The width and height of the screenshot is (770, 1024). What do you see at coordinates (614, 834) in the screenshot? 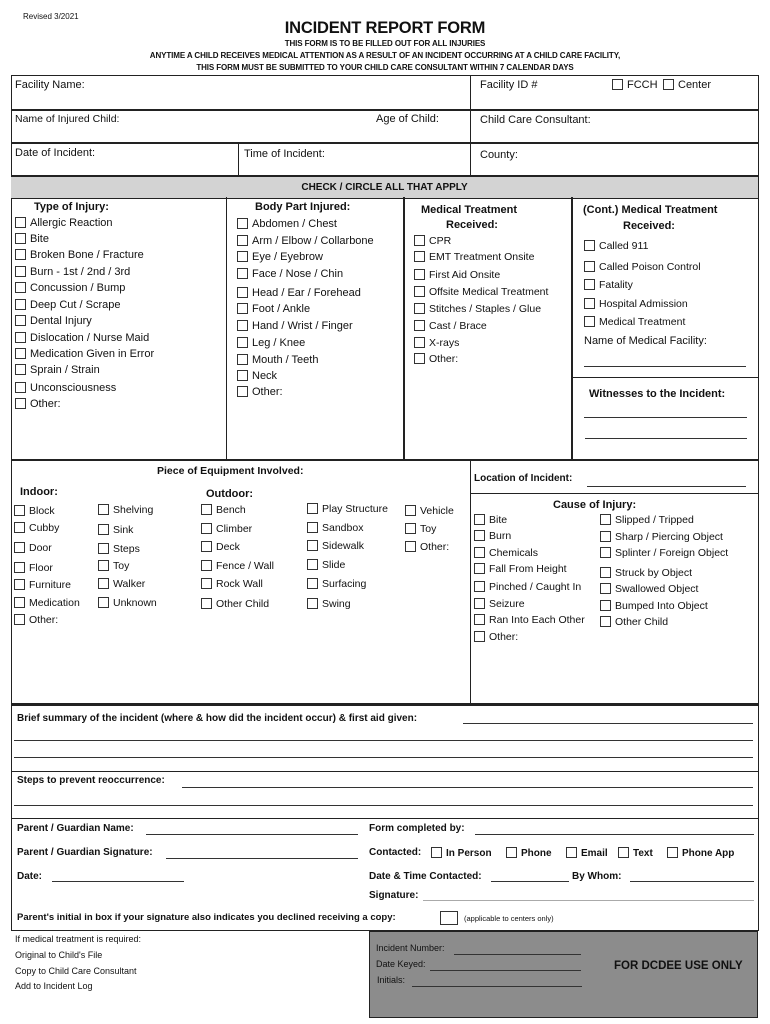
I see `completed-by-line` at bounding box center [614, 834].